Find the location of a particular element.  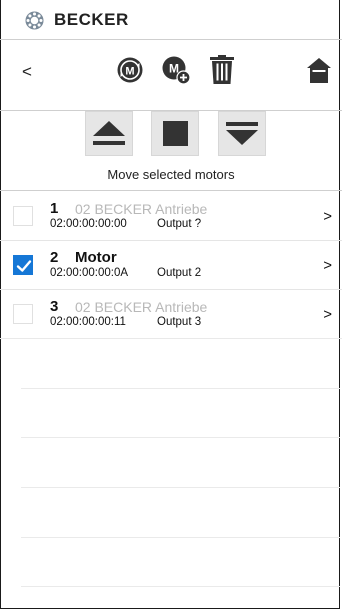

toolbar: < M M is located at coordinates (171, 75).